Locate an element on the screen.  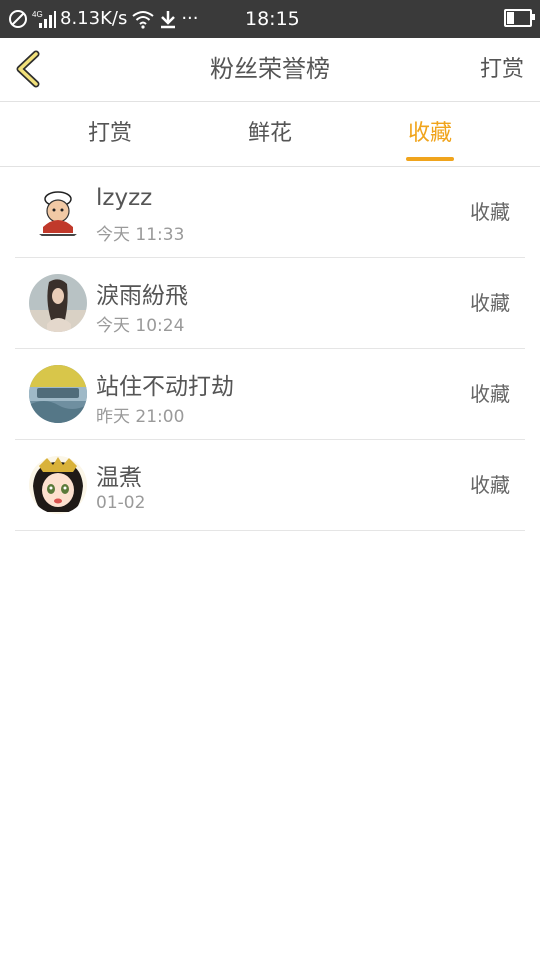
fan-time: 今天 10:24 is located at coordinates (140, 326).